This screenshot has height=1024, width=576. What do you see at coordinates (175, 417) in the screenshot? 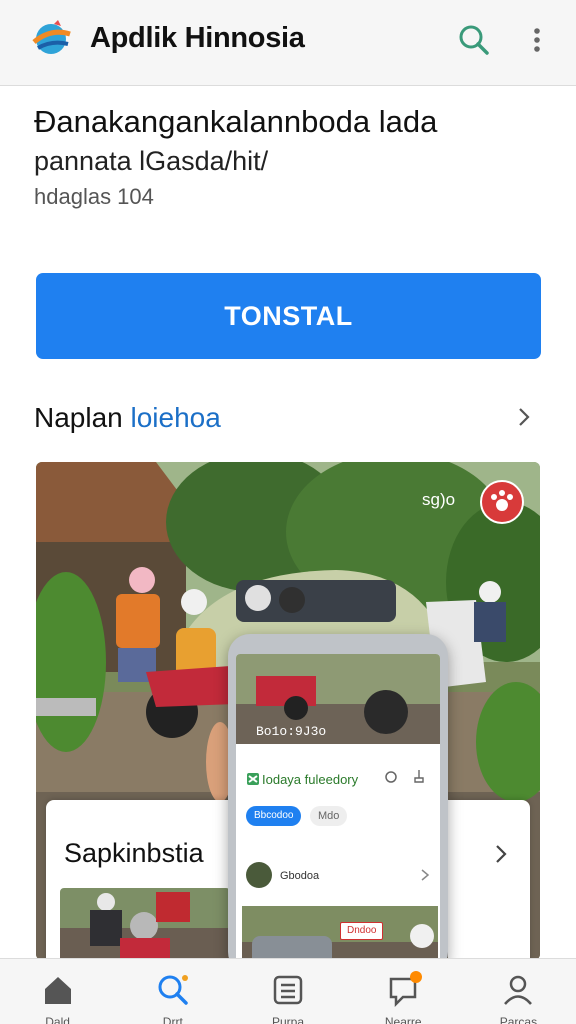
I see `section-title-accent: loiehoa` at bounding box center [175, 417].